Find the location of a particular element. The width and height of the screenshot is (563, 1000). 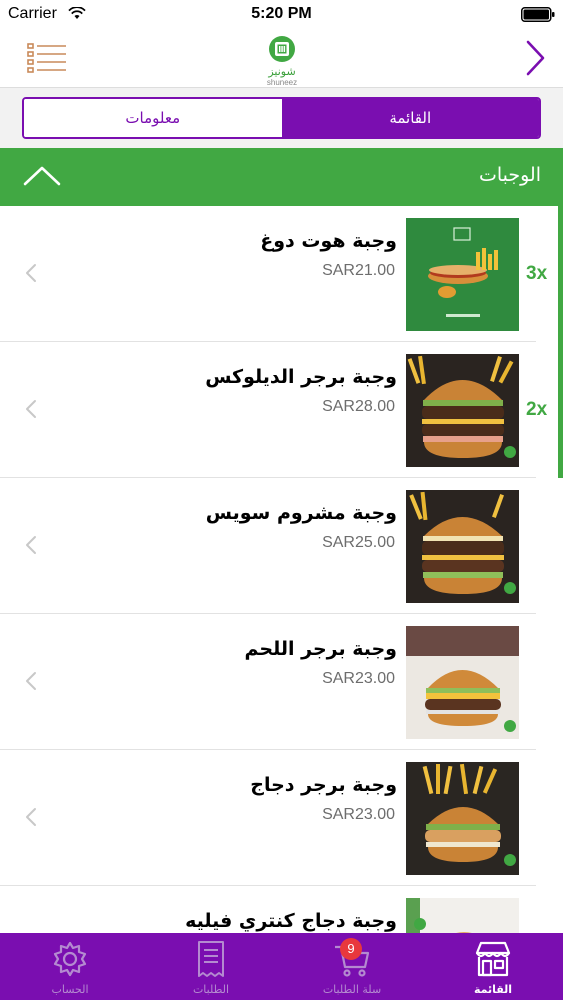

category-header: الوجبات is located at coordinates (281, 177).